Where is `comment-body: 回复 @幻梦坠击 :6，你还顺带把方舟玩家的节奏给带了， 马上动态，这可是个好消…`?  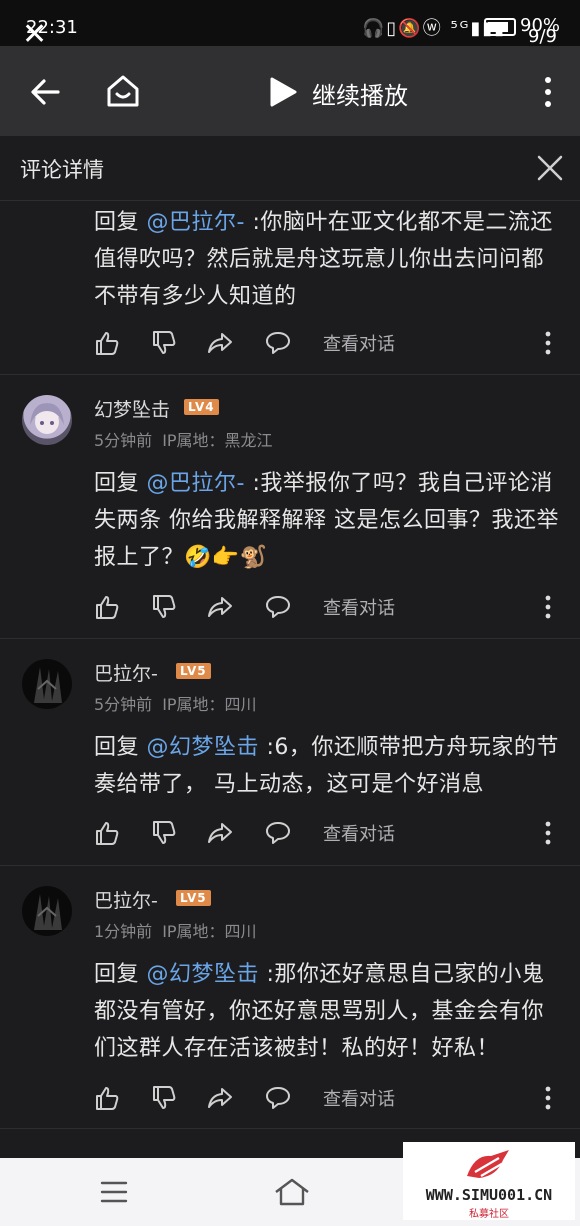 comment-body: 回复 @幻梦坠击 :6，你还顺带把方舟玩家的节奏给带了， 马上动态，这可是个好消… is located at coordinates (329, 766).